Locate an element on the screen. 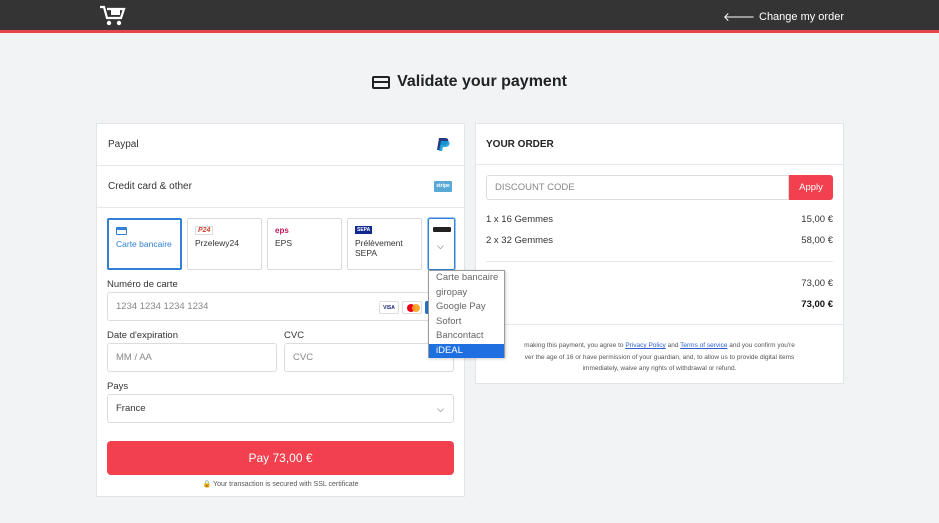 The width and height of the screenshot is (939, 523). card-number-input: 1234 1234 1234 1234 VISA is located at coordinates (280, 306).